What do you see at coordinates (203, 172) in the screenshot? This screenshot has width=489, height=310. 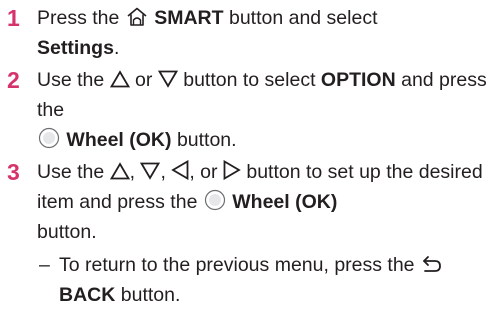 I see `step-text: , or` at bounding box center [203, 172].